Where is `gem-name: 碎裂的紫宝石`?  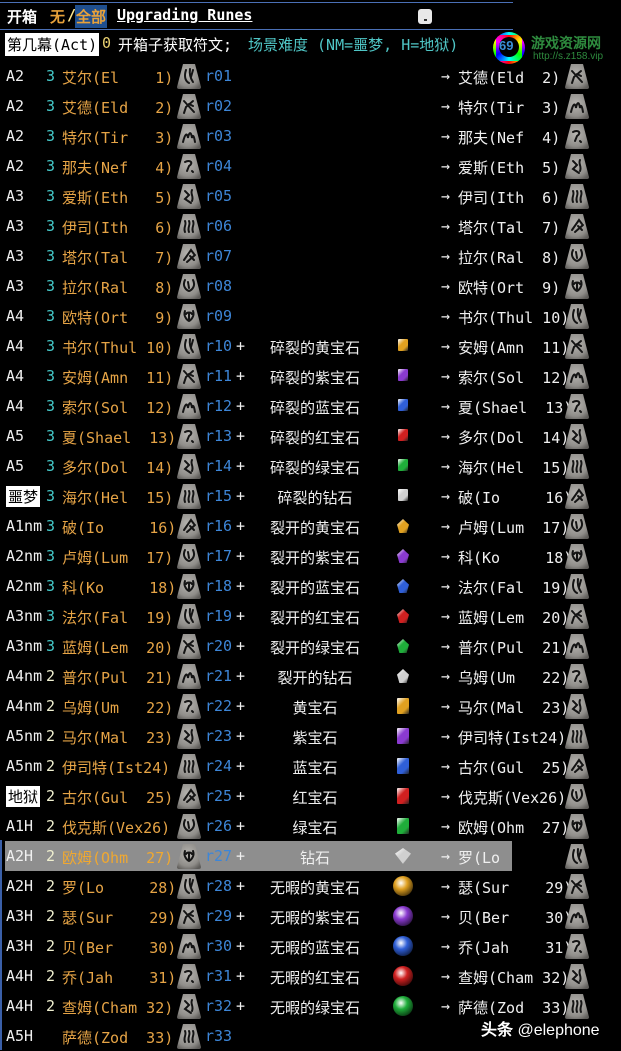 gem-name: 碎裂的紫宝石 is located at coordinates (314, 378).